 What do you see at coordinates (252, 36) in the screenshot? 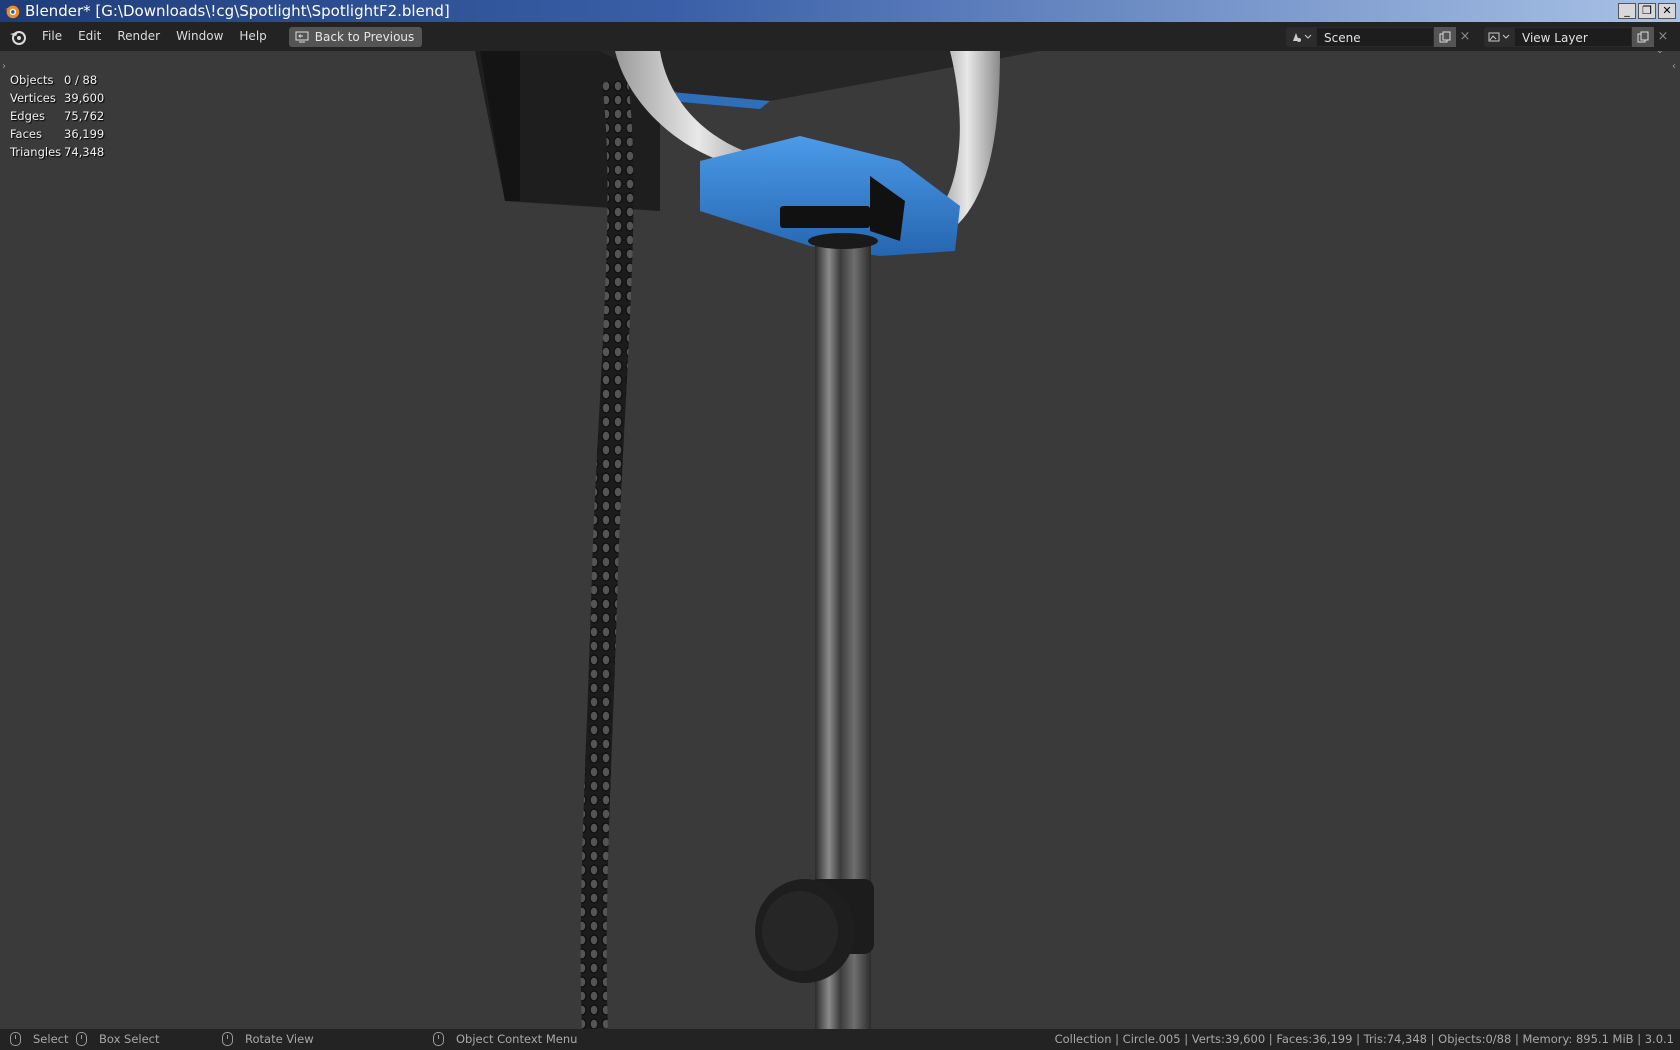
I see `menu-help: Help` at bounding box center [252, 36].